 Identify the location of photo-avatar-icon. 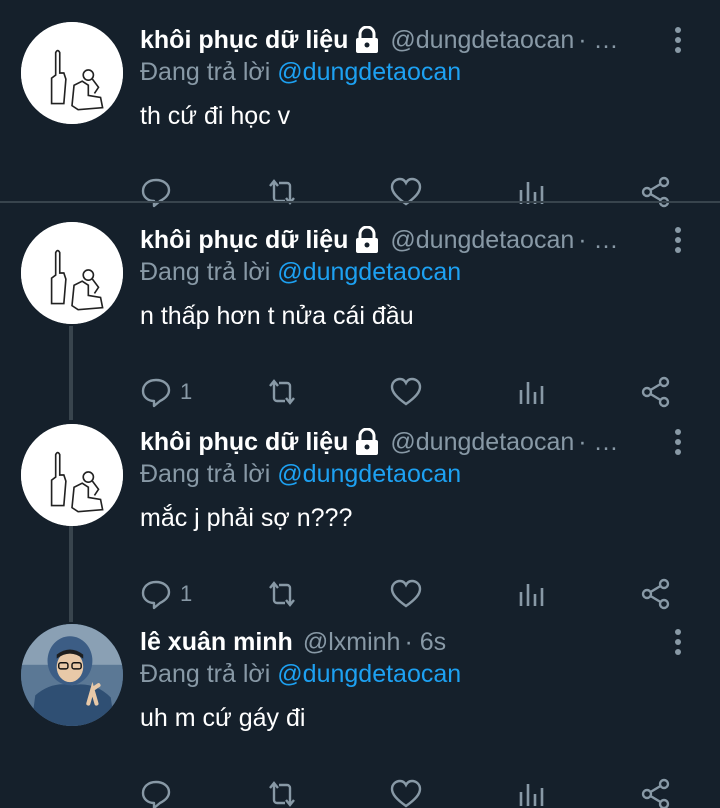
(72, 675).